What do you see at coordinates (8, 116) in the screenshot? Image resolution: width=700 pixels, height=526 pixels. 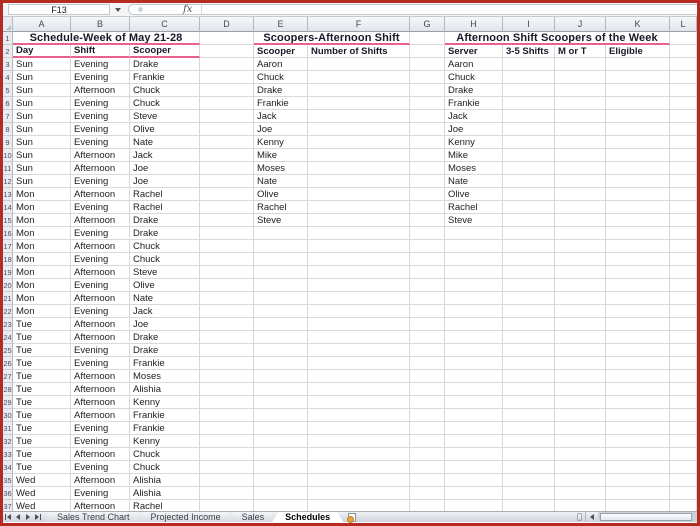 I see `row-header-7: 7` at bounding box center [8, 116].